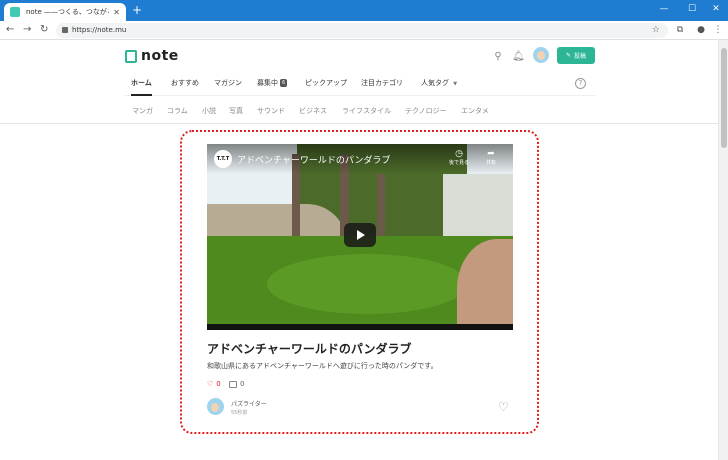 This screenshot has height=460, width=728. I want to click on user-avatar, so click(541, 55).